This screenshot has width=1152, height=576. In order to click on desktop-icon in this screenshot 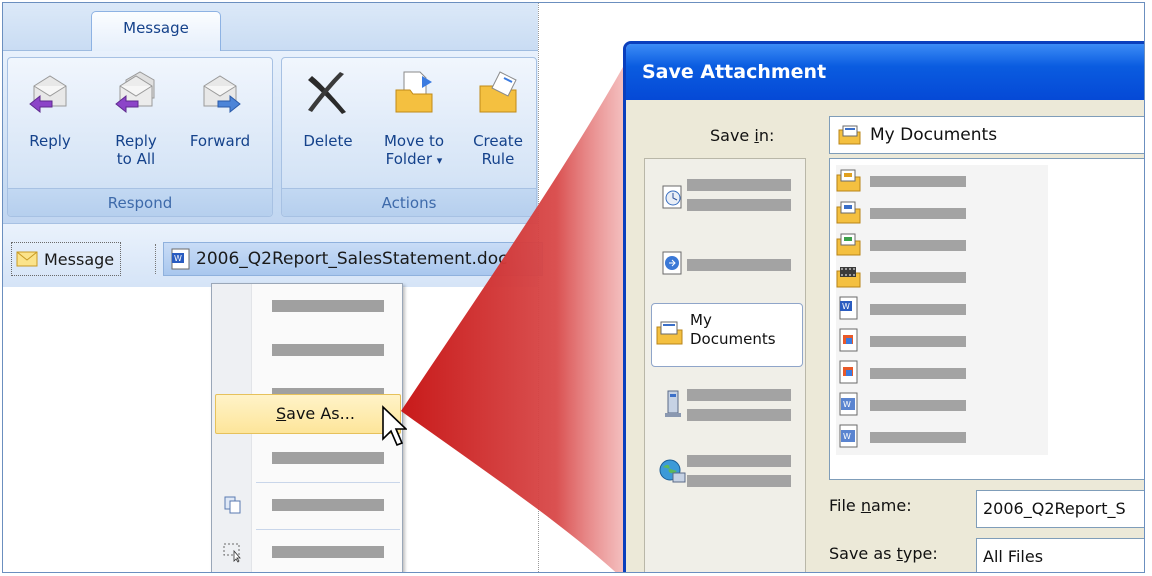, I will do `click(672, 263)`.